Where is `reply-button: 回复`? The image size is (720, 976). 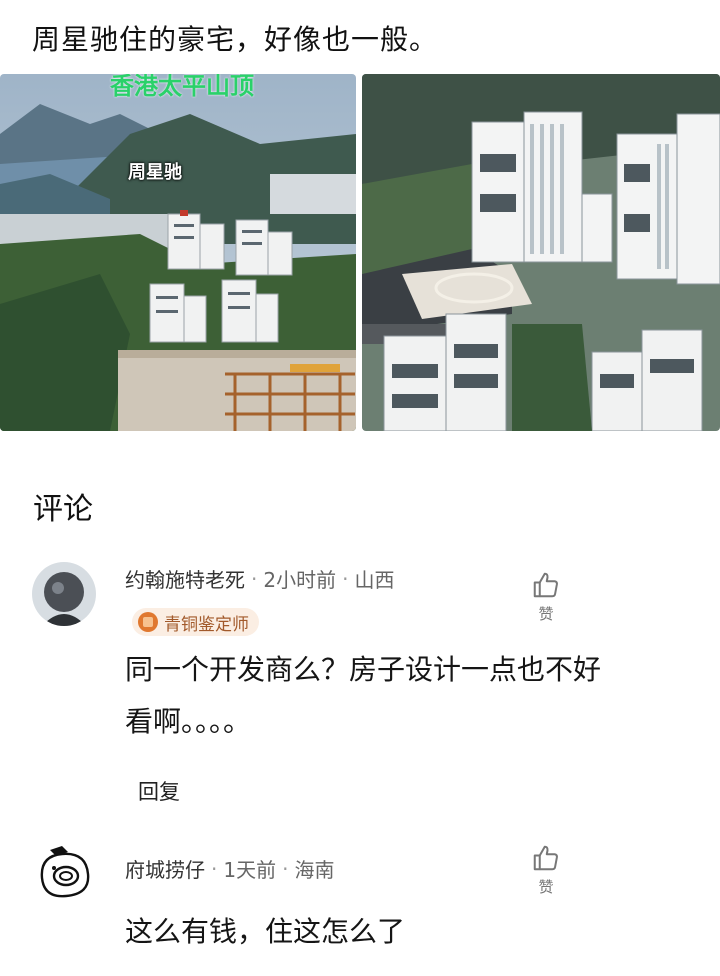
reply-button: 回复 is located at coordinates (159, 791).